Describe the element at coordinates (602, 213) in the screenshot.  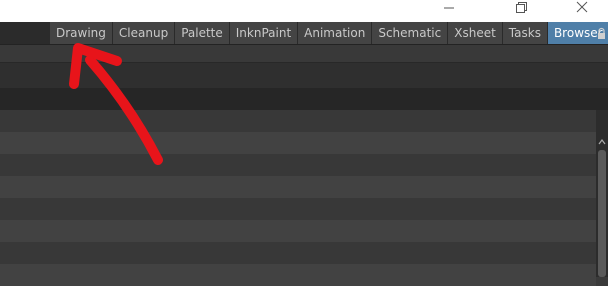
I see `scrollbar-thumb` at that location.